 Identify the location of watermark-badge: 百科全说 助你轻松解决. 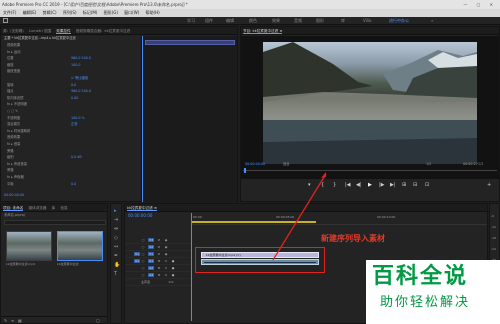
(433, 292).